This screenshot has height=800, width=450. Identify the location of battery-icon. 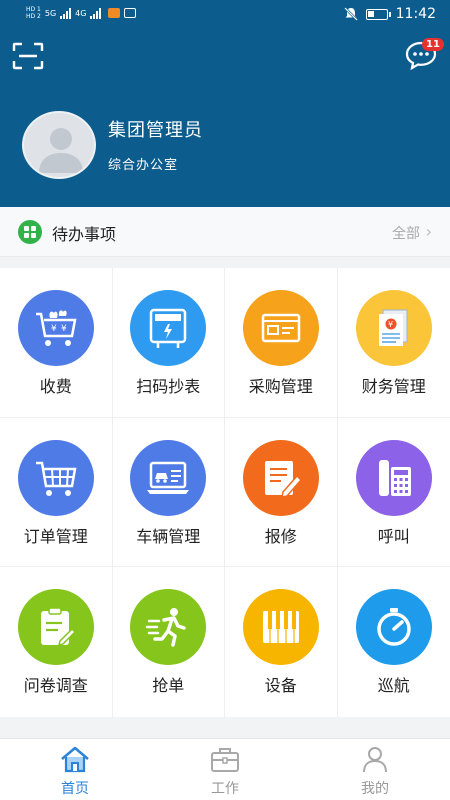
(378, 14).